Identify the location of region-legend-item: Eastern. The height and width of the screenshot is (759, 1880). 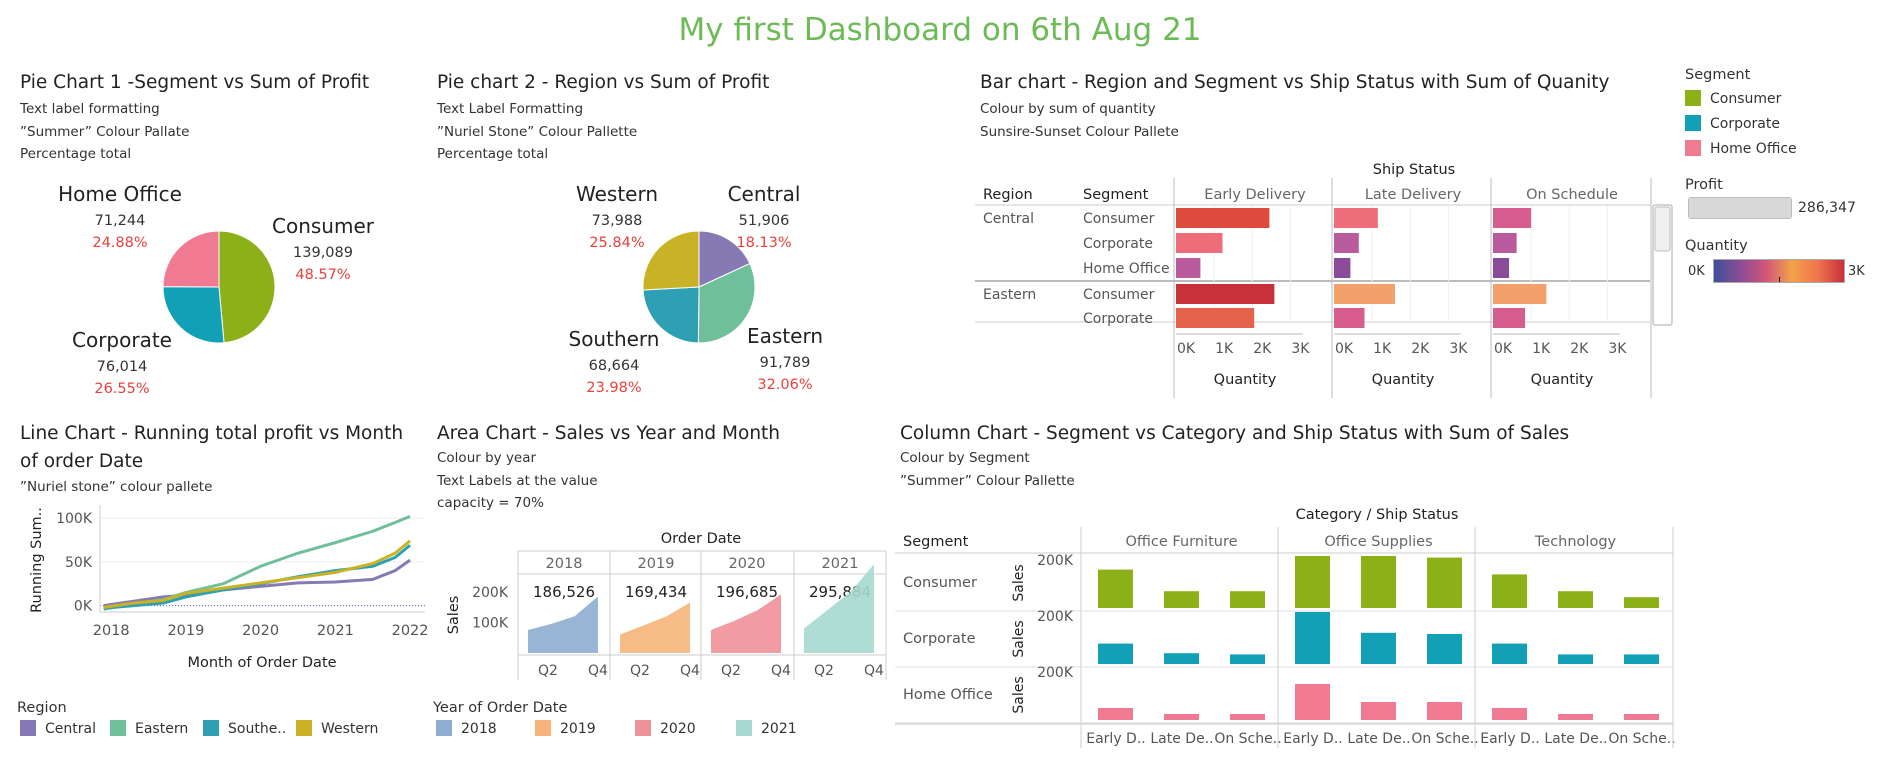
(149, 728).